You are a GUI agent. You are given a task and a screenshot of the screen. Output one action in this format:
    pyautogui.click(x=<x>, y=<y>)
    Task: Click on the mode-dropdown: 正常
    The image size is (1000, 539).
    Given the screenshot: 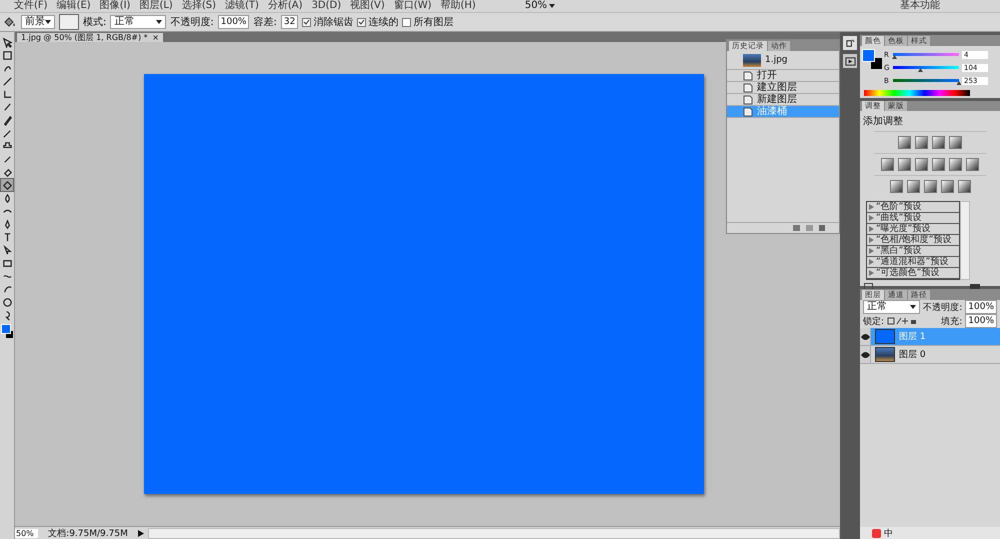 What is the action you would take?
    pyautogui.click(x=138, y=22)
    